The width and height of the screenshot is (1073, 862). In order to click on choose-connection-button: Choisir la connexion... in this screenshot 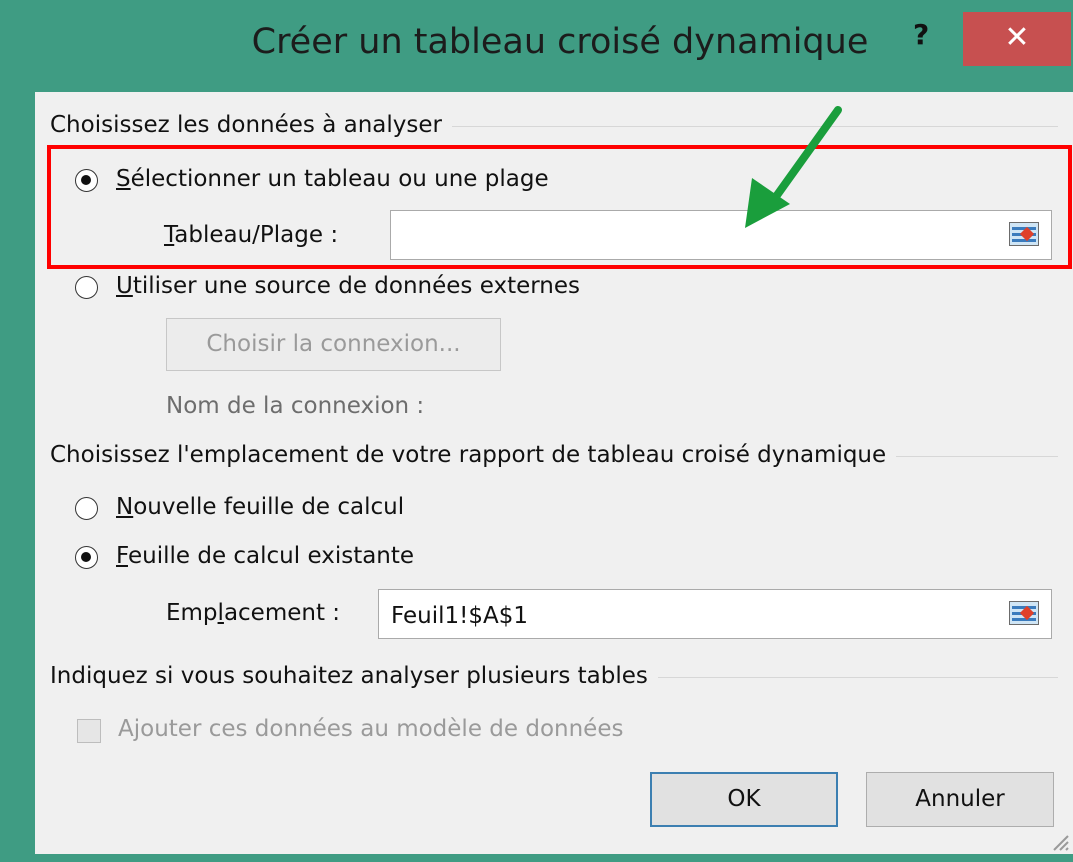, I will do `click(333, 344)`.